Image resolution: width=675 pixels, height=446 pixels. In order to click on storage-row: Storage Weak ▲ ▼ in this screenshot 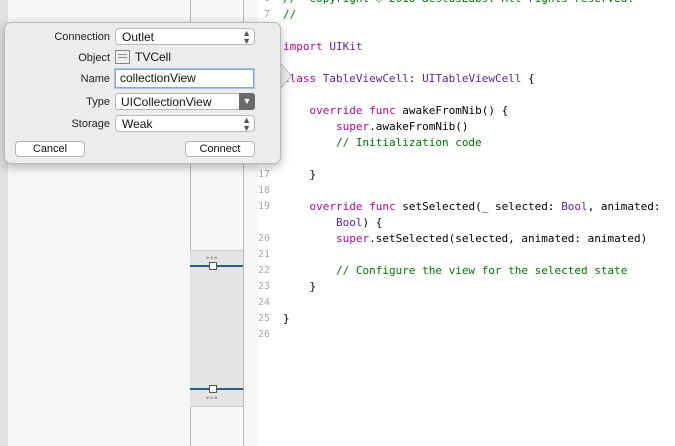, I will do `click(142, 125)`.